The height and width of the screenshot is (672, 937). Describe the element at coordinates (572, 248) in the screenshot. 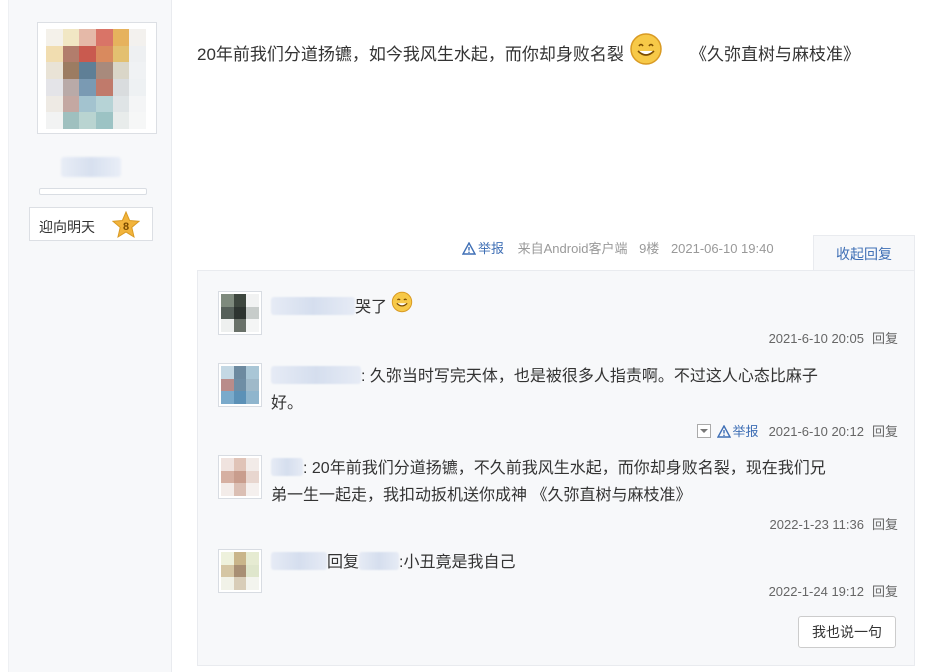

I see `post-source: 来自Android客户端` at that location.